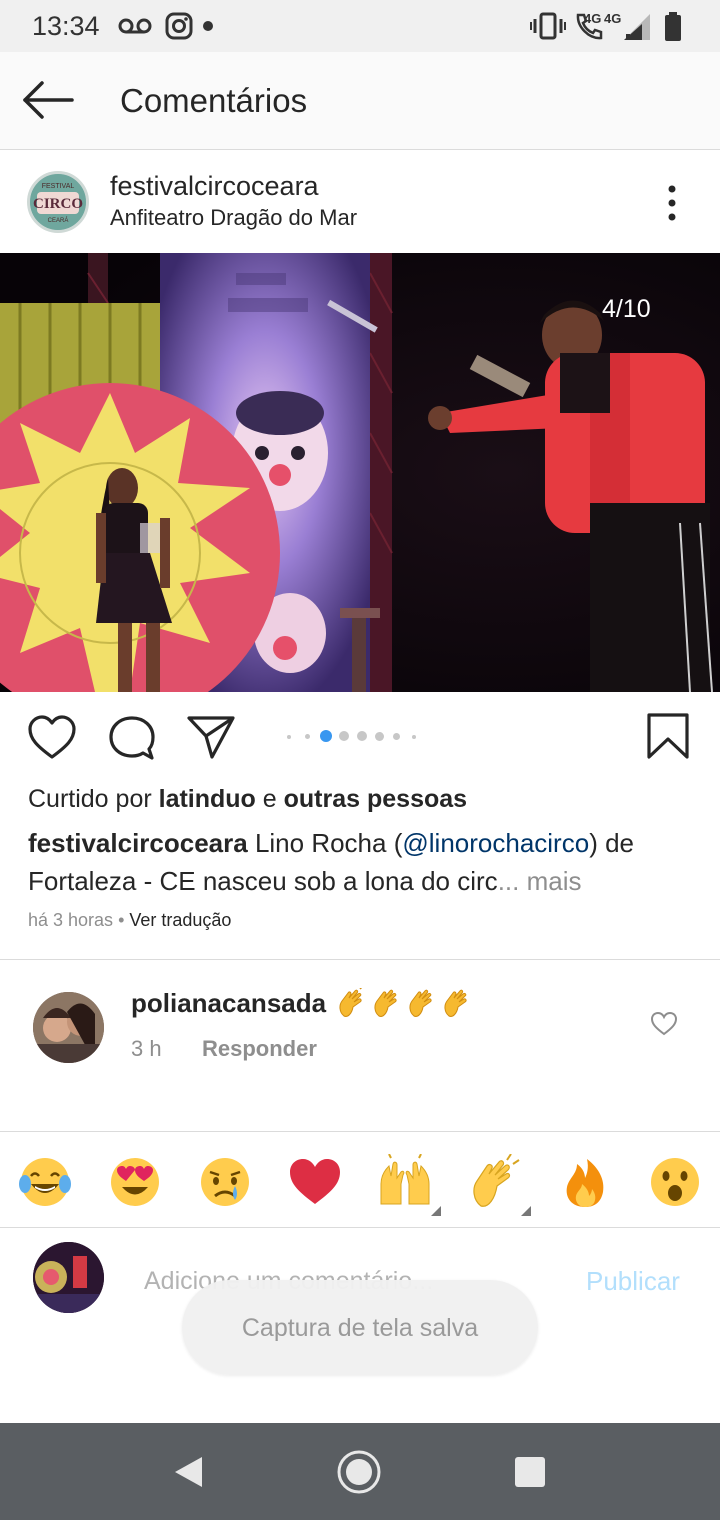  I want to click on notification-dot-icon, so click(208, 26).